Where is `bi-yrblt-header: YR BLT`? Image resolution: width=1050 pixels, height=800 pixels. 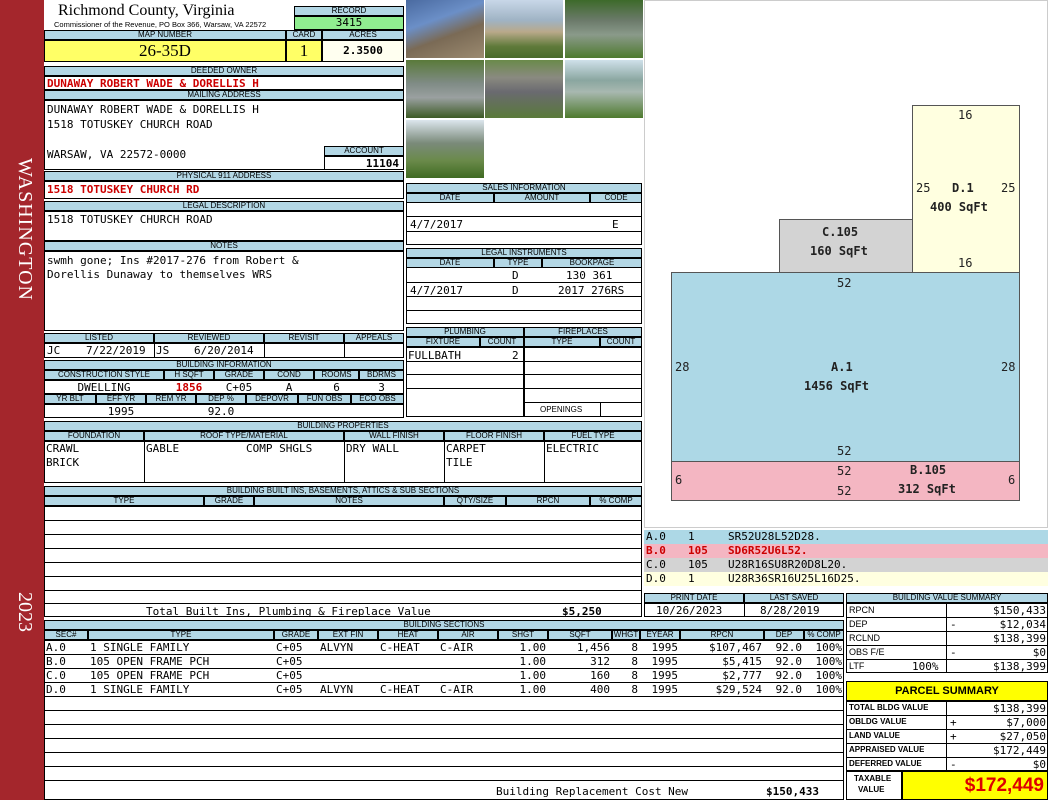 bi-yrblt-header: YR BLT is located at coordinates (70, 399).